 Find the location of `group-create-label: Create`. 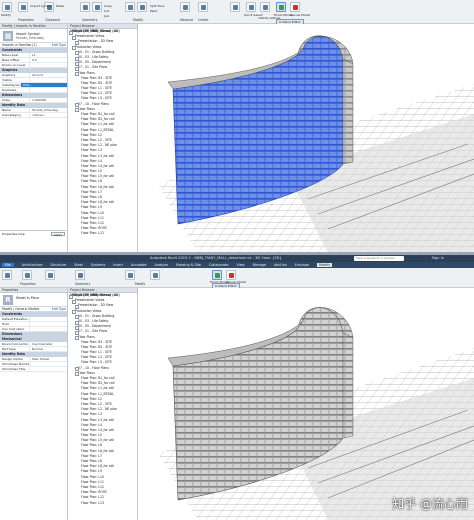

group-create-label: Create is located at coordinates (203, 20).